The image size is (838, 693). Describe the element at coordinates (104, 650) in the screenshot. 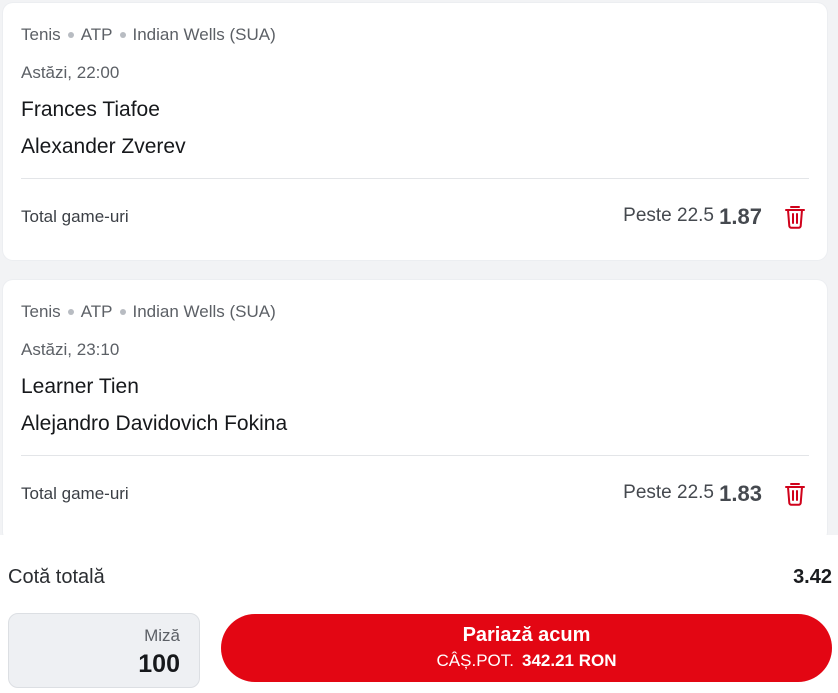

I see `stake-input: Miză 100` at that location.